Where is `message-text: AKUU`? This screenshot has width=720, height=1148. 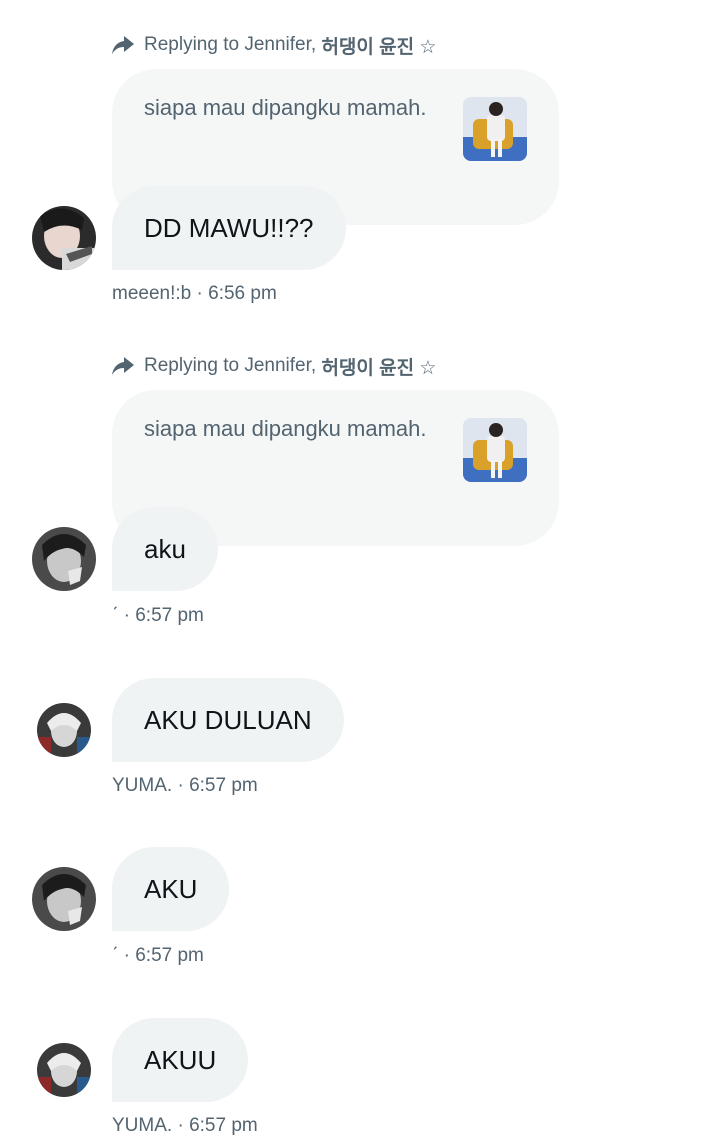 message-text: AKUU is located at coordinates (180, 1059).